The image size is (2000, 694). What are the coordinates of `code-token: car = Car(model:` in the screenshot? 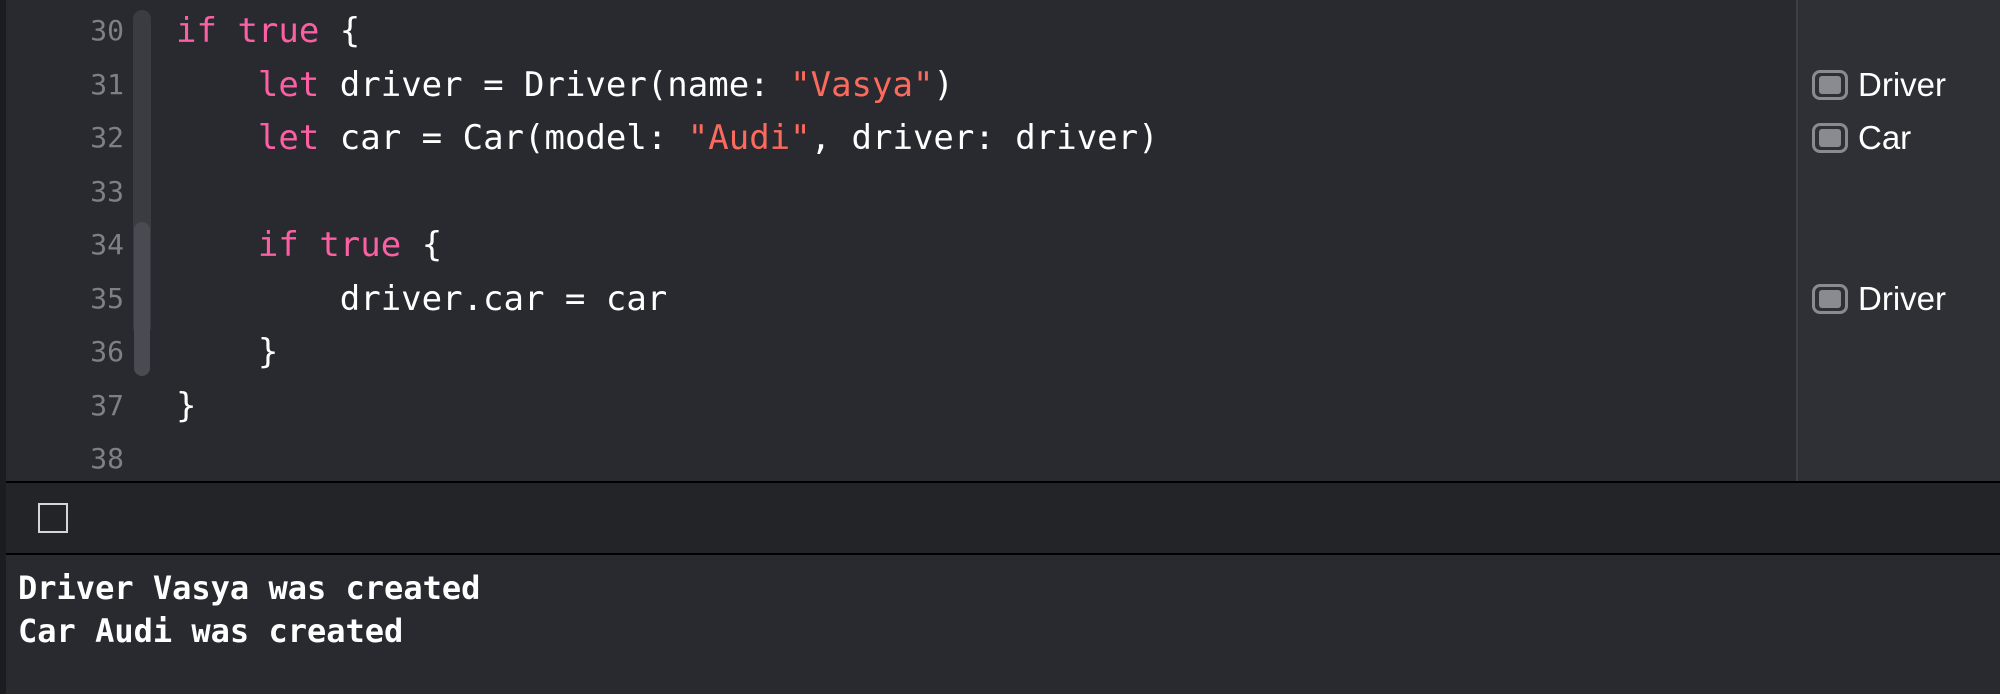 It's located at (503, 138).